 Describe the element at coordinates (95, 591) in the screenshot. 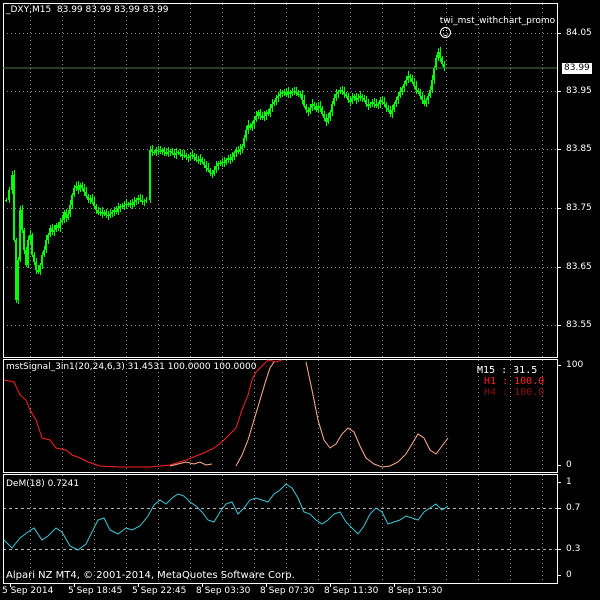

I see `time-label: 5 Sep 18:45` at that location.